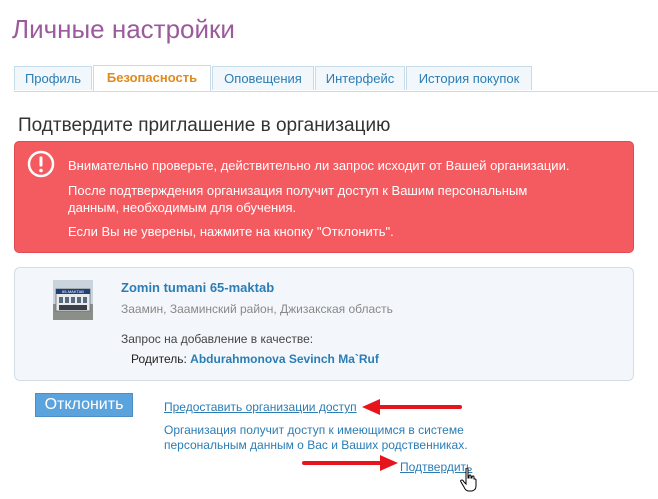 This screenshot has height=499, width=658. What do you see at coordinates (204, 125) in the screenshot?
I see `section-title: Подтвердите приглашение в организацию` at bounding box center [204, 125].